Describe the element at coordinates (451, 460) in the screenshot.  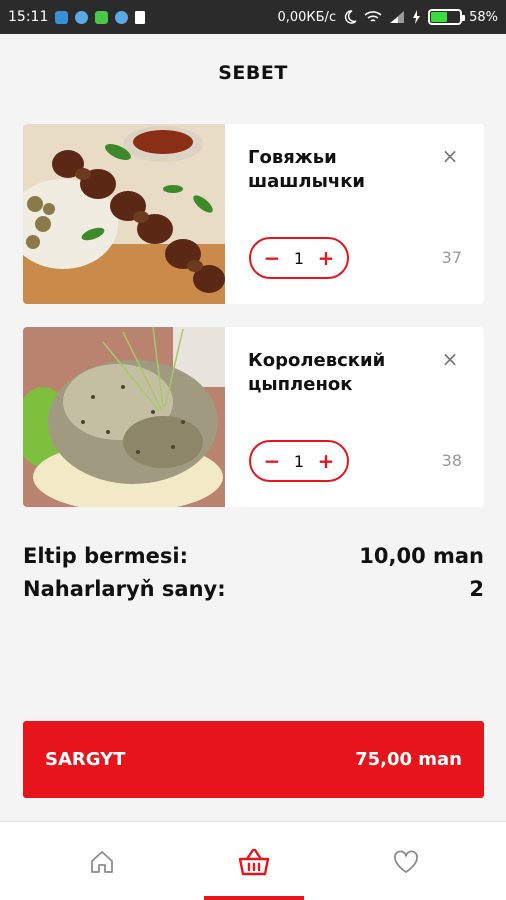
I see `item-price: 38` at that location.